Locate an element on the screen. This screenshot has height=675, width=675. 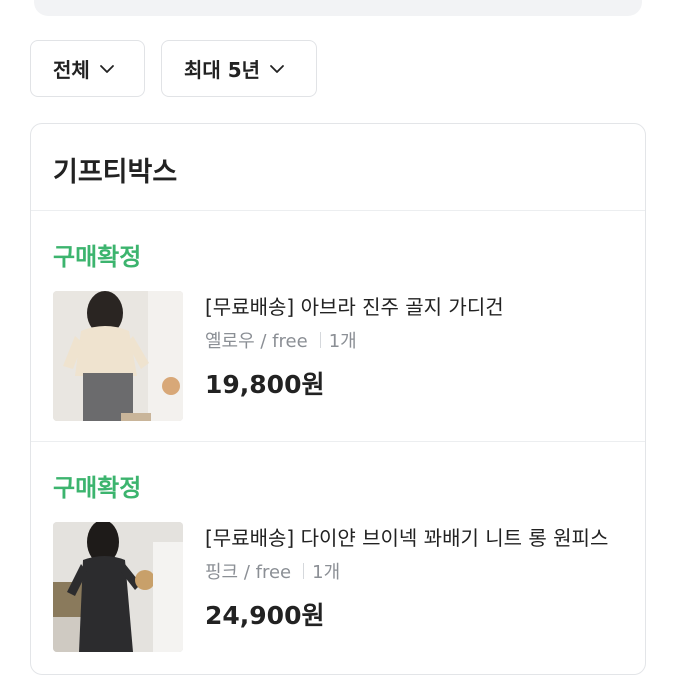
product-price: 24,900원 is located at coordinates (265, 615).